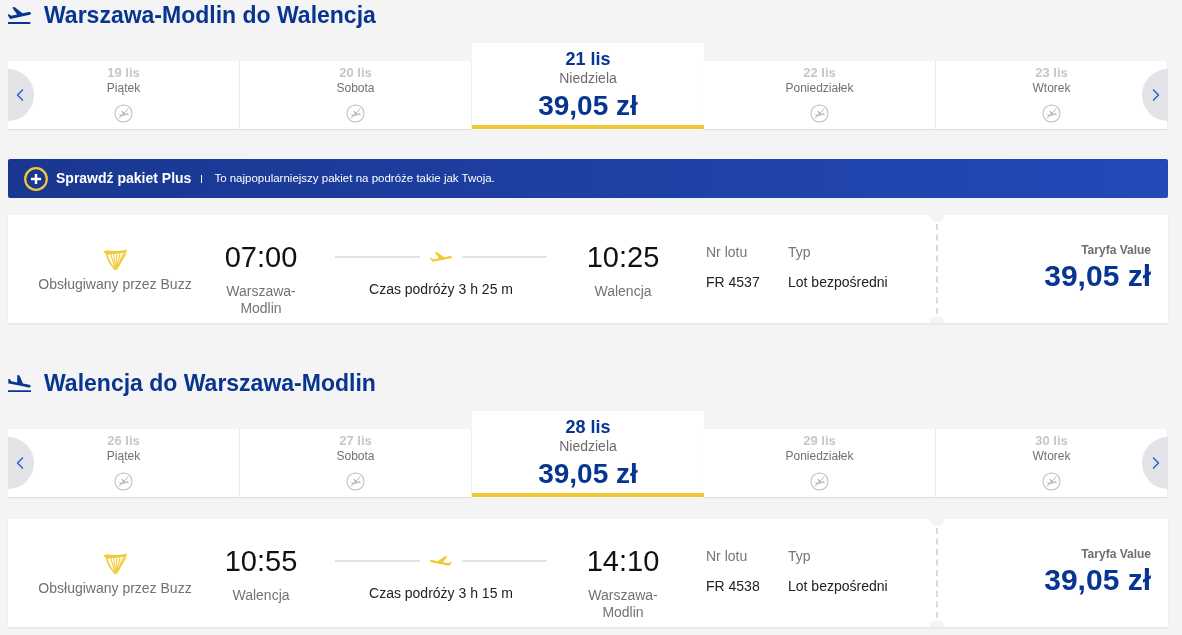  Describe the element at coordinates (588, 59) in the screenshot. I see `date-label: 21 lis` at that location.